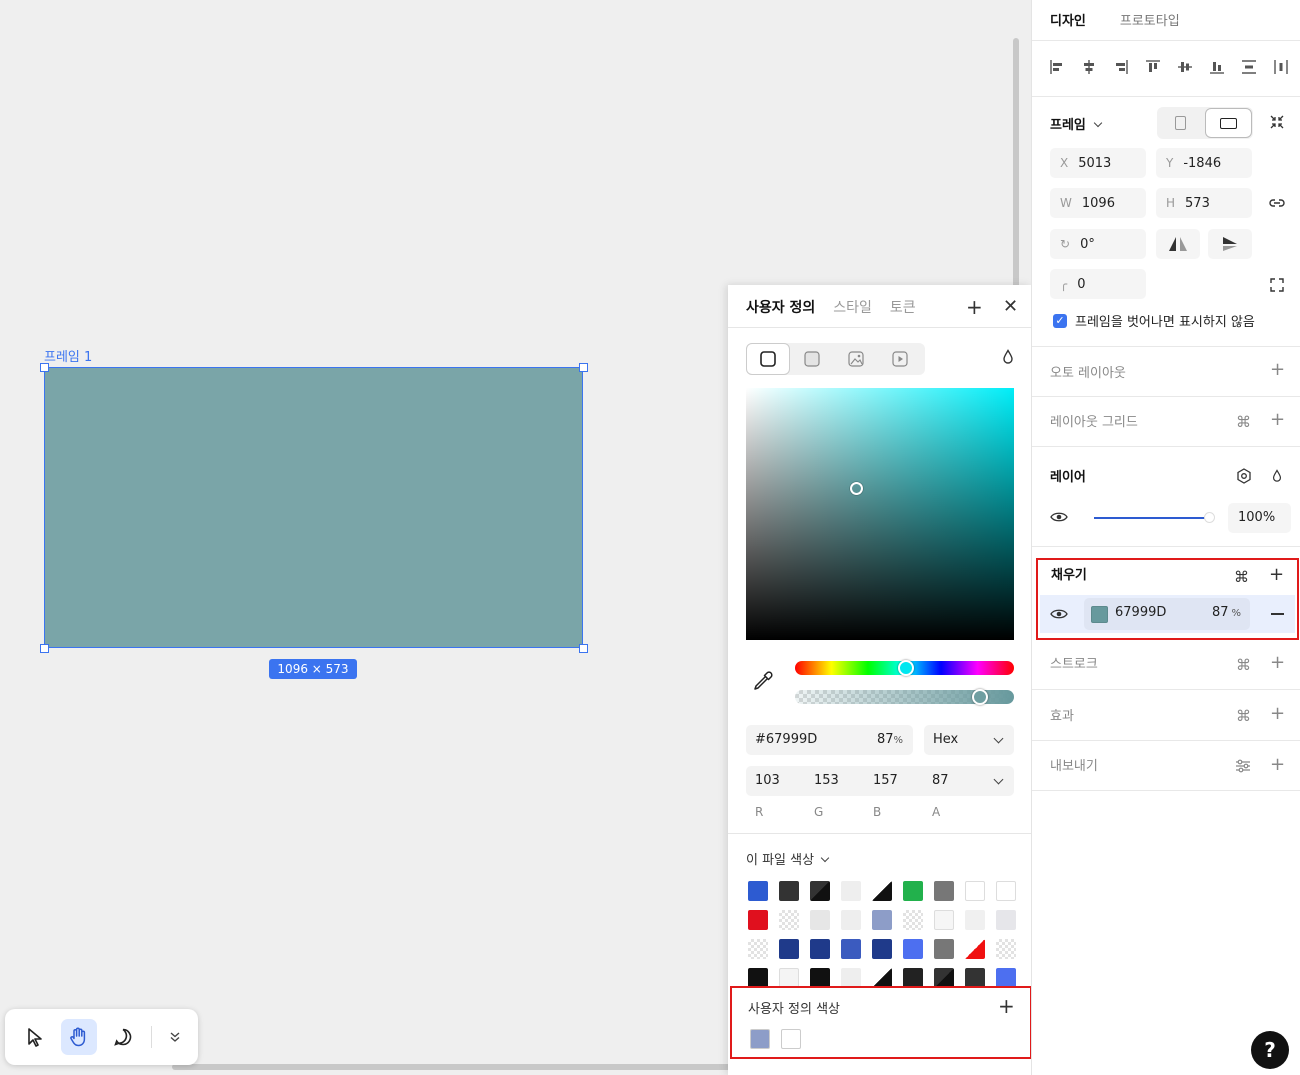 The image size is (1300, 1075). I want to click on fill-hex-value: 67999D, so click(1140, 612).